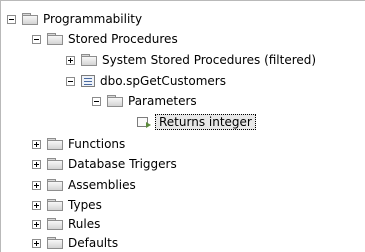 Image resolution: width=365 pixels, height=252 pixels. I want to click on node-label: Database Triggers, so click(122, 164).